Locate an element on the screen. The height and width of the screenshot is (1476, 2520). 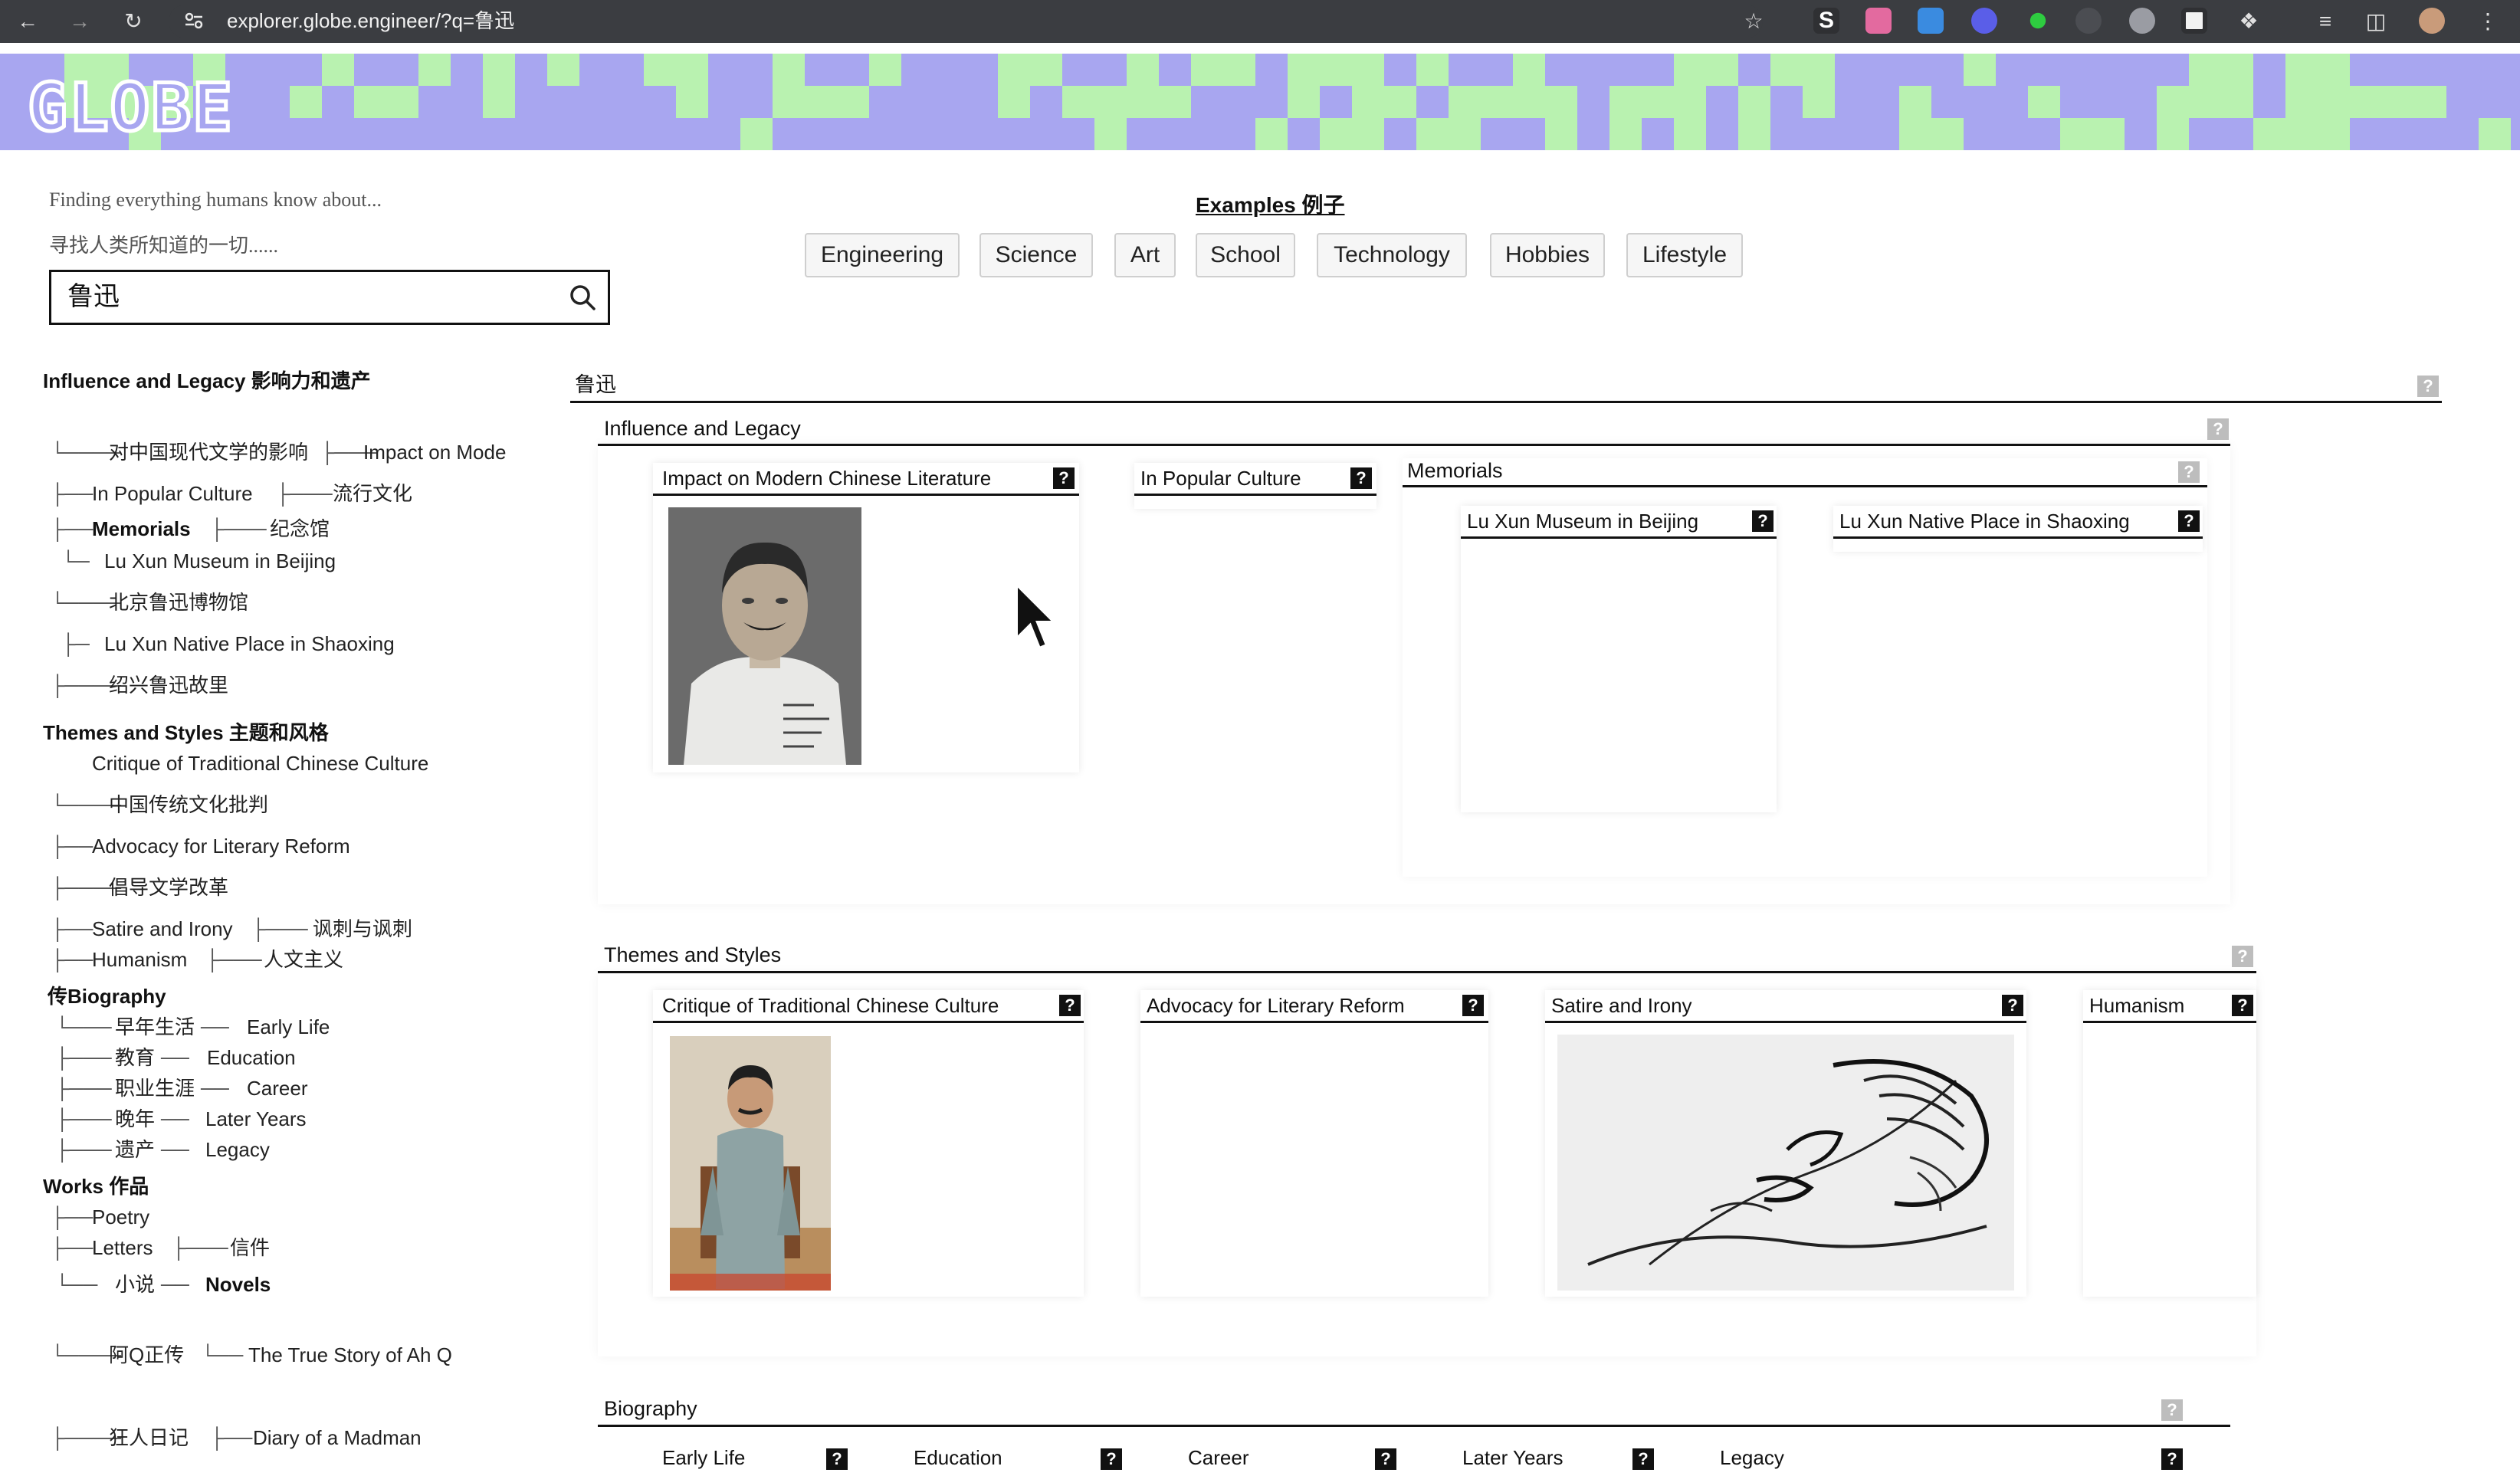
sidebar-item-poetry: Poetry is located at coordinates (120, 1217).